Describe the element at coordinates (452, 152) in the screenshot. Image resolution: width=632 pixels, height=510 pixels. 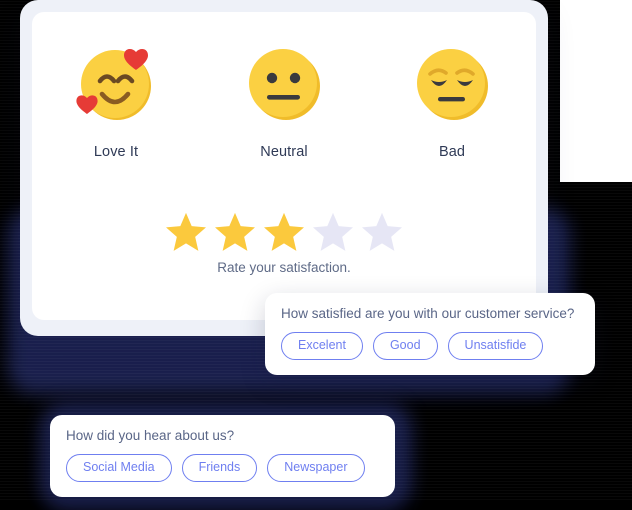
I see `emoji-option-label: Bad` at that location.